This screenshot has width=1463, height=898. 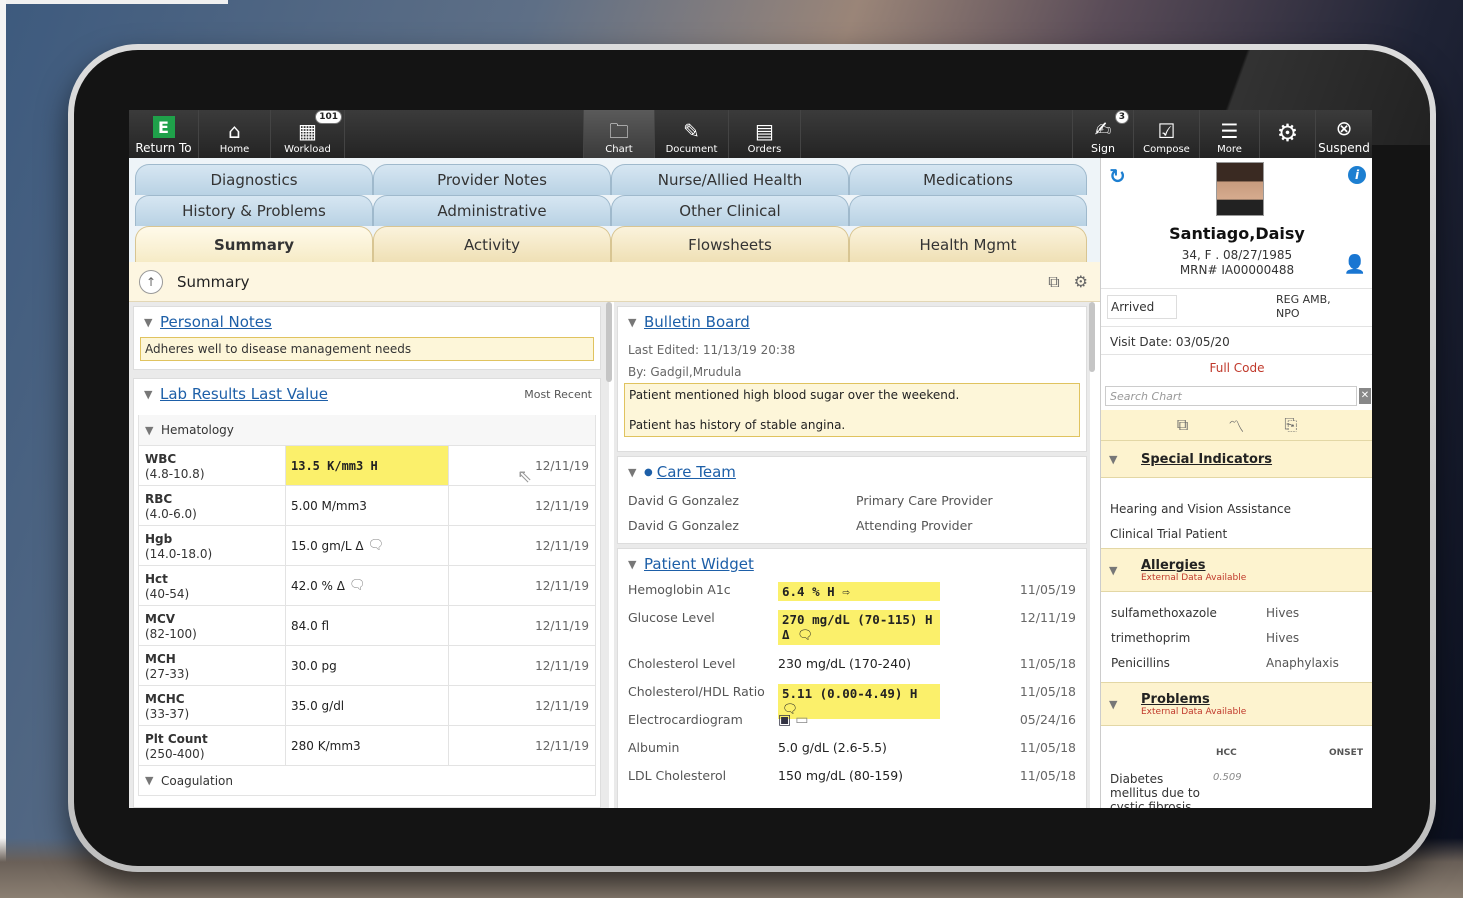 I want to click on document-icon: ▭, so click(x=801, y=720).